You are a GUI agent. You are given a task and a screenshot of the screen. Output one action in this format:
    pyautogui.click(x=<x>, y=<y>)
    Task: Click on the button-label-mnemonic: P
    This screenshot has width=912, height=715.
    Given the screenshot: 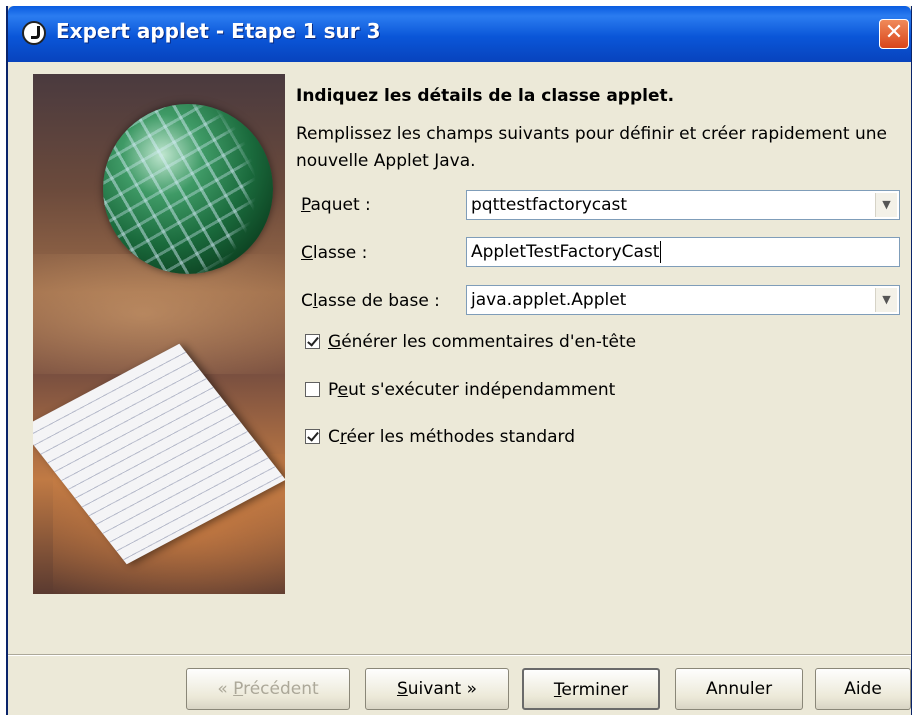 What is the action you would take?
    pyautogui.click(x=238, y=689)
    